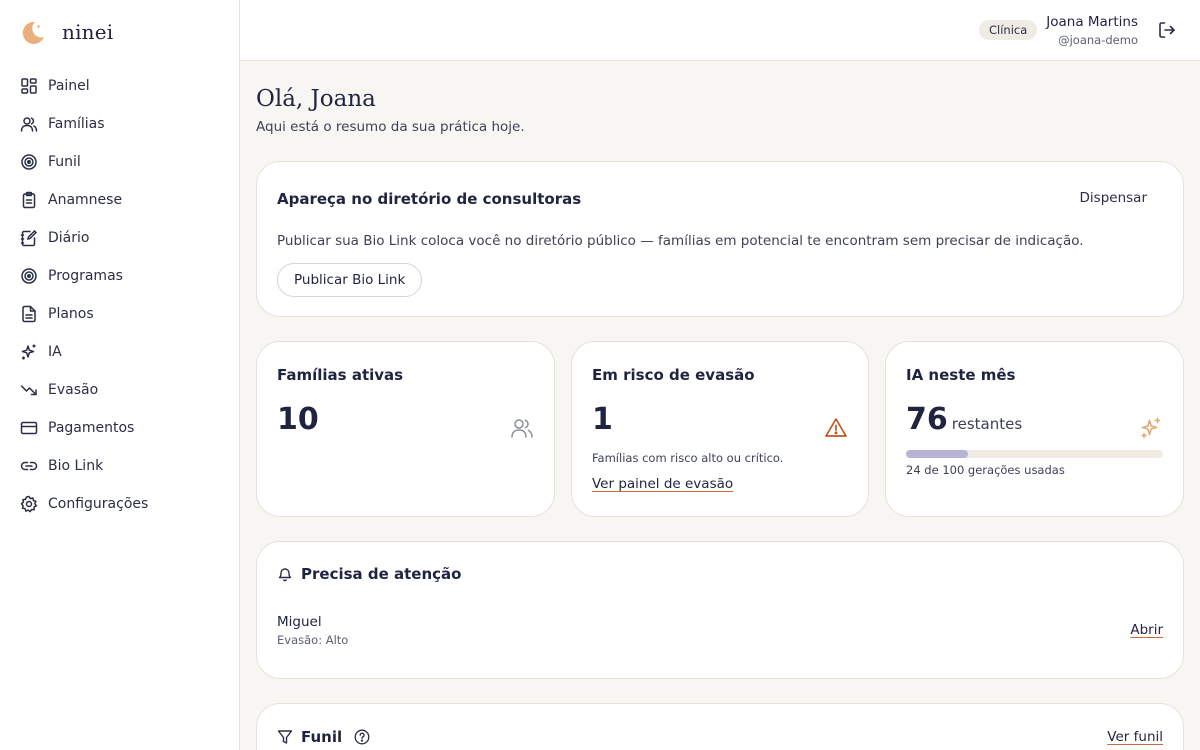 This screenshot has width=1200, height=750. What do you see at coordinates (73, 390) in the screenshot?
I see `sidebar-item-label: Evasão` at bounding box center [73, 390].